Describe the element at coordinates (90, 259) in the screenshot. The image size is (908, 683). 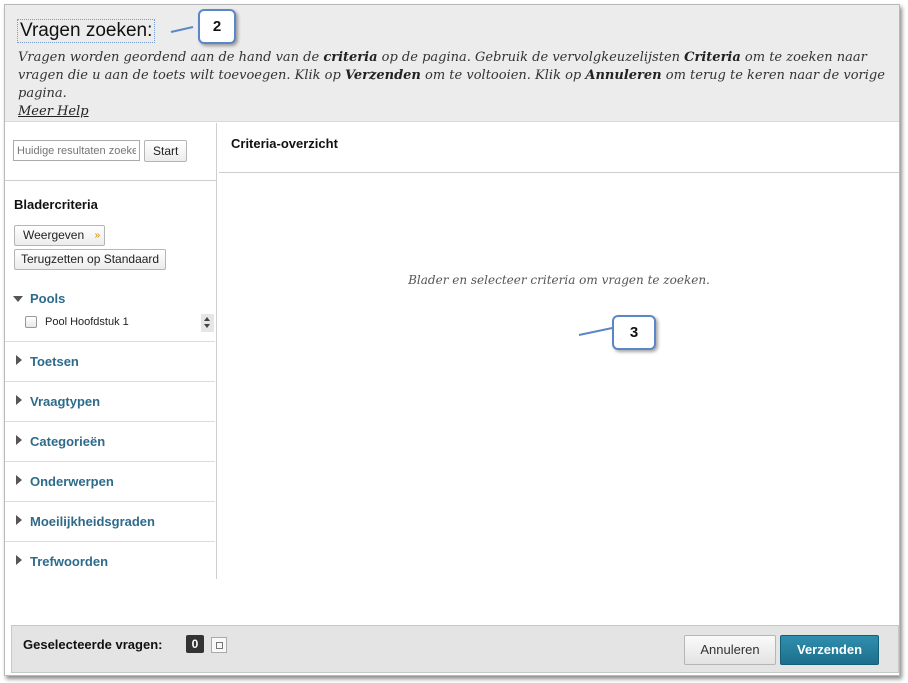
I see `reset-default-button: Terugzetten op Standaard` at that location.